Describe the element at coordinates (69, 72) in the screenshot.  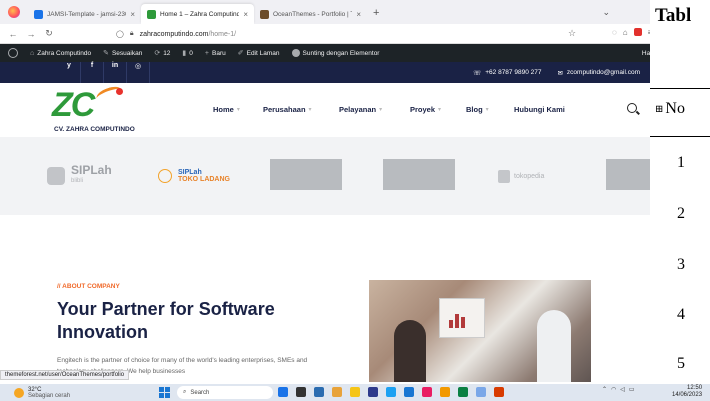
I see `twitter-icon: y` at that location.